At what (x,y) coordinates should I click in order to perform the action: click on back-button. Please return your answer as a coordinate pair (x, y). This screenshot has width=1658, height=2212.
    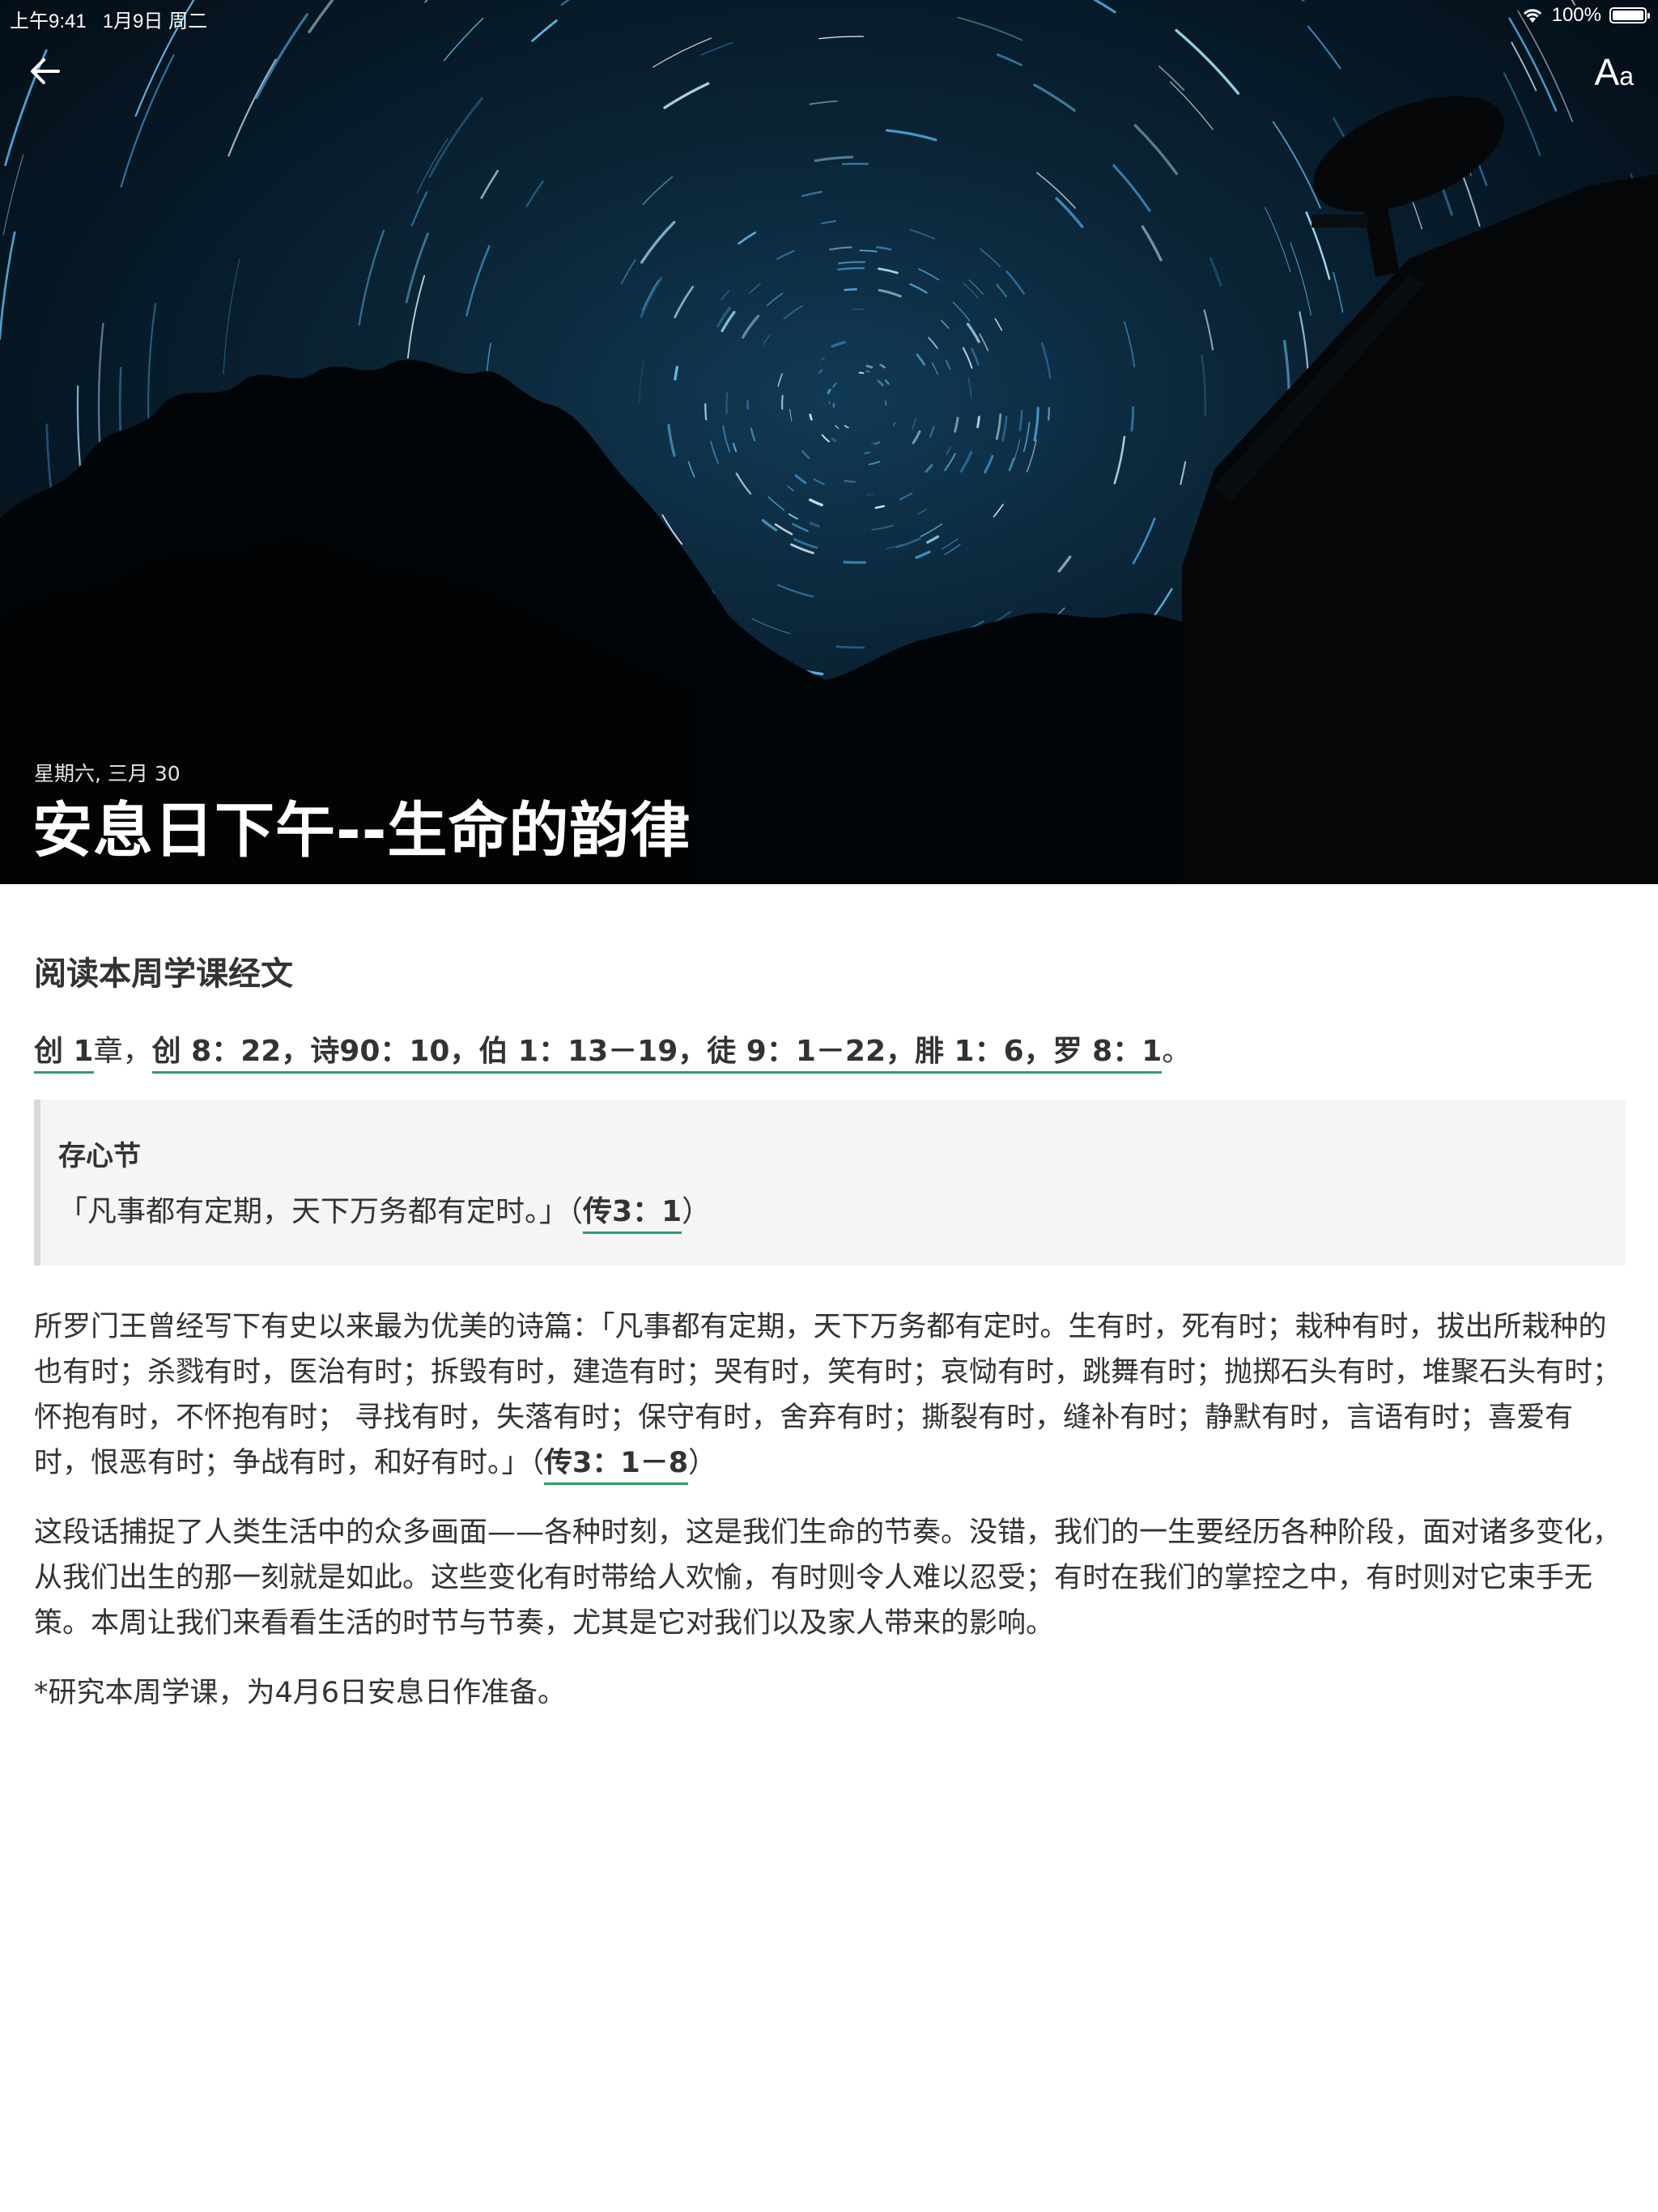
    Looking at the image, I should click on (45, 71).